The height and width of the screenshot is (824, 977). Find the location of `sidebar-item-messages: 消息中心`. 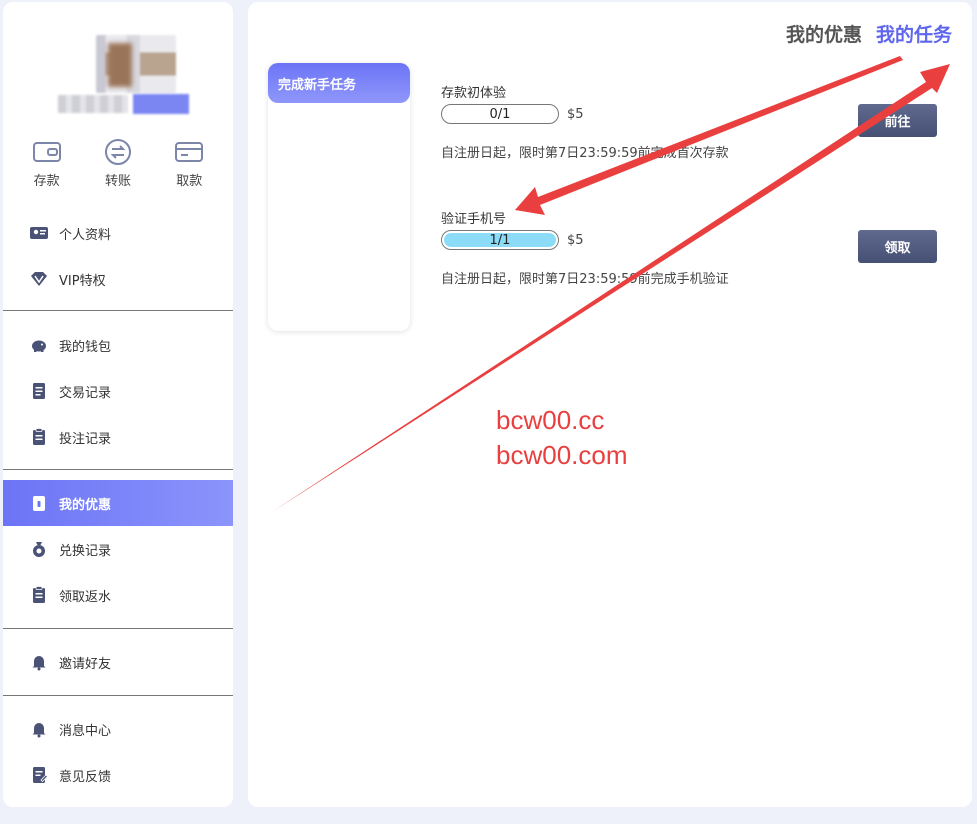

sidebar-item-messages: 消息中心 is located at coordinates (118, 729).